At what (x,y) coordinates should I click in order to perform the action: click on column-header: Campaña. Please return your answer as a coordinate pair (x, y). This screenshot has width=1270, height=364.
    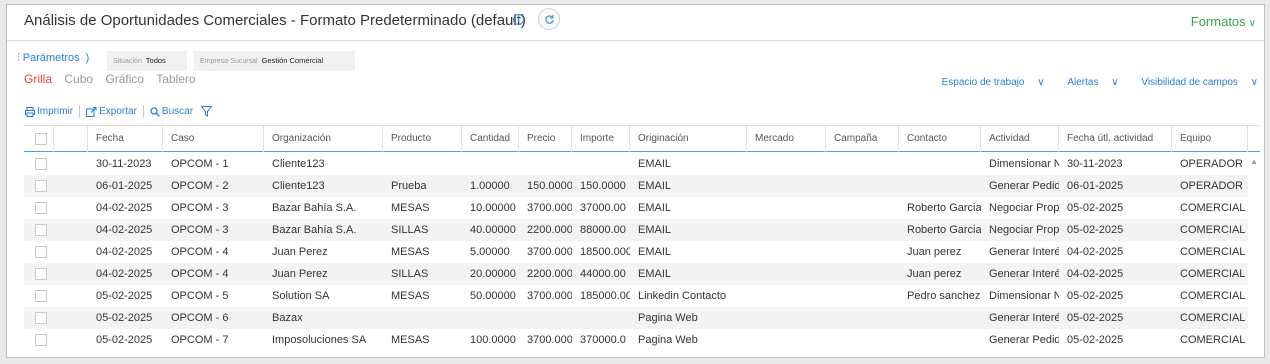
    Looking at the image, I should click on (862, 139).